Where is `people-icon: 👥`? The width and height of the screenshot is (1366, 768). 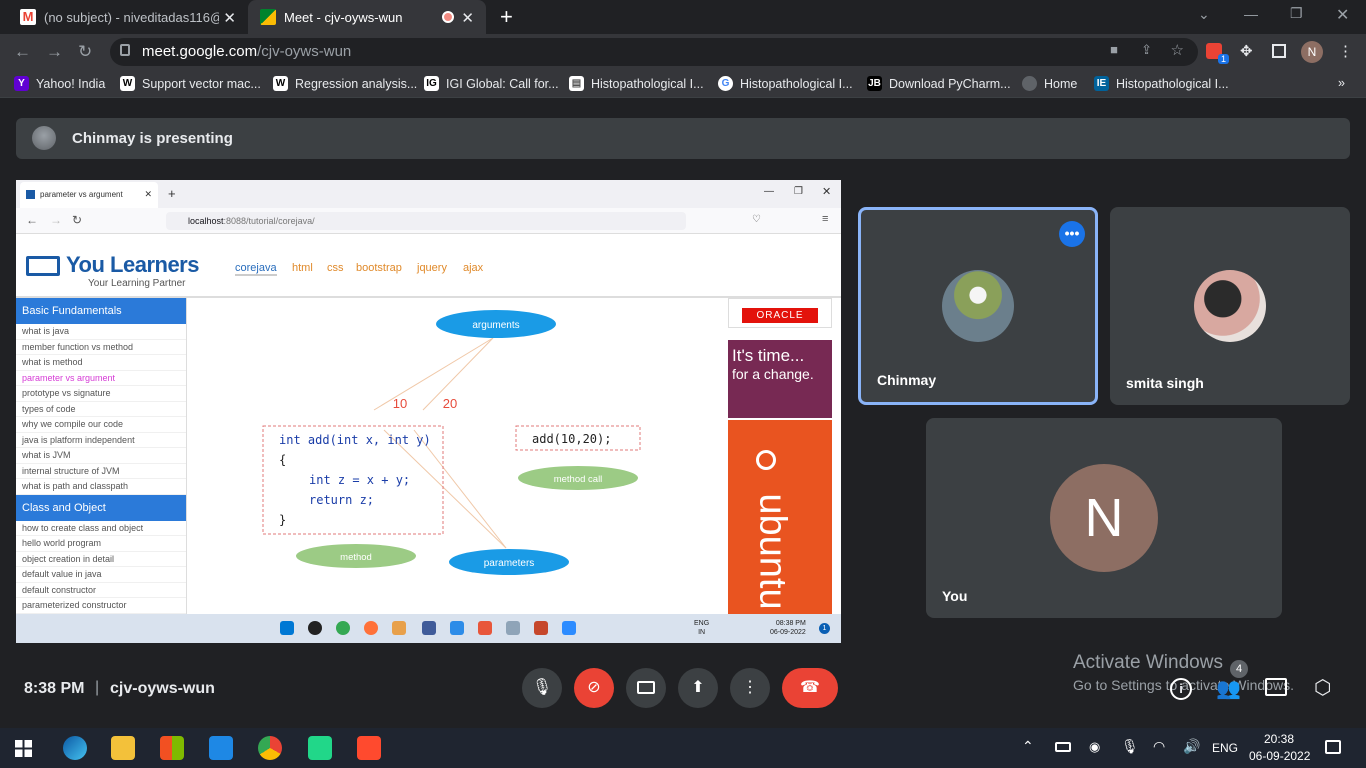
people-icon: 👥 is located at coordinates (1228, 688).